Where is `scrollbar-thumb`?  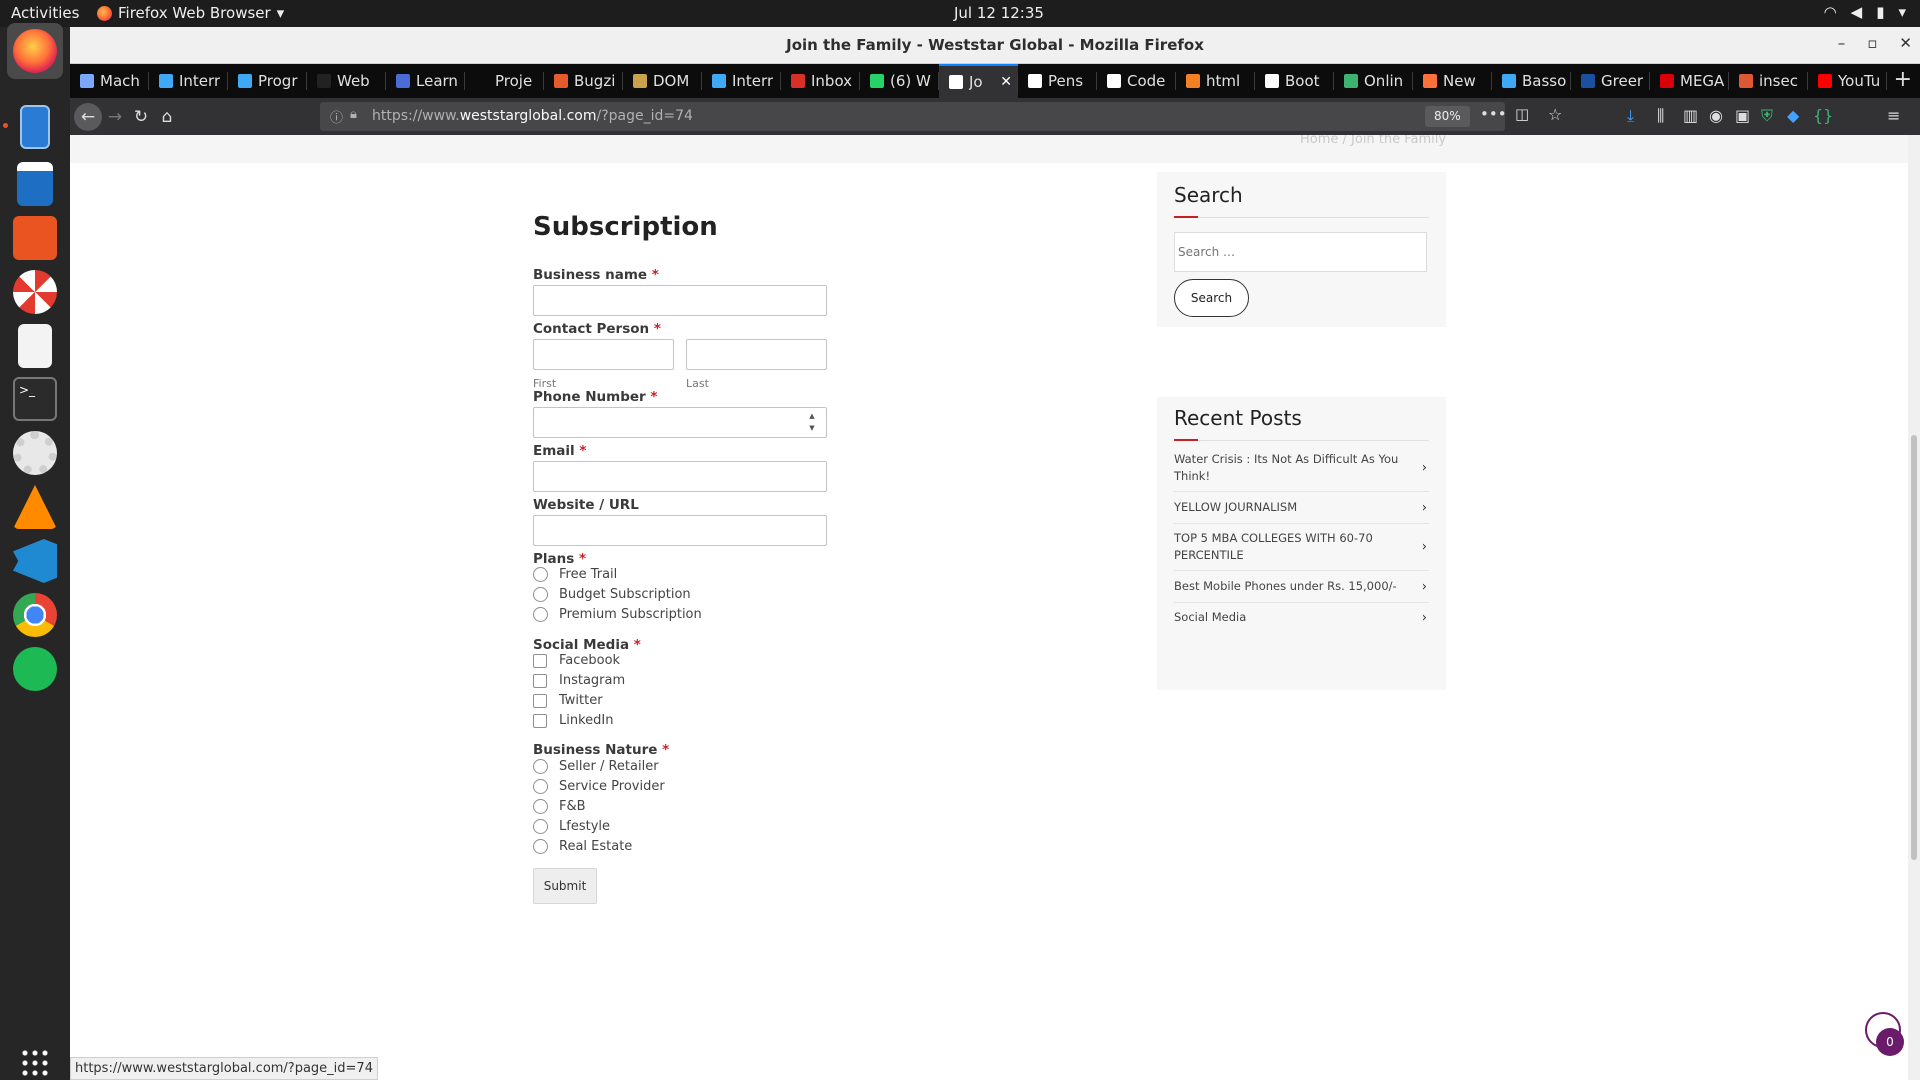
scrollbar-thumb is located at coordinates (1914, 647).